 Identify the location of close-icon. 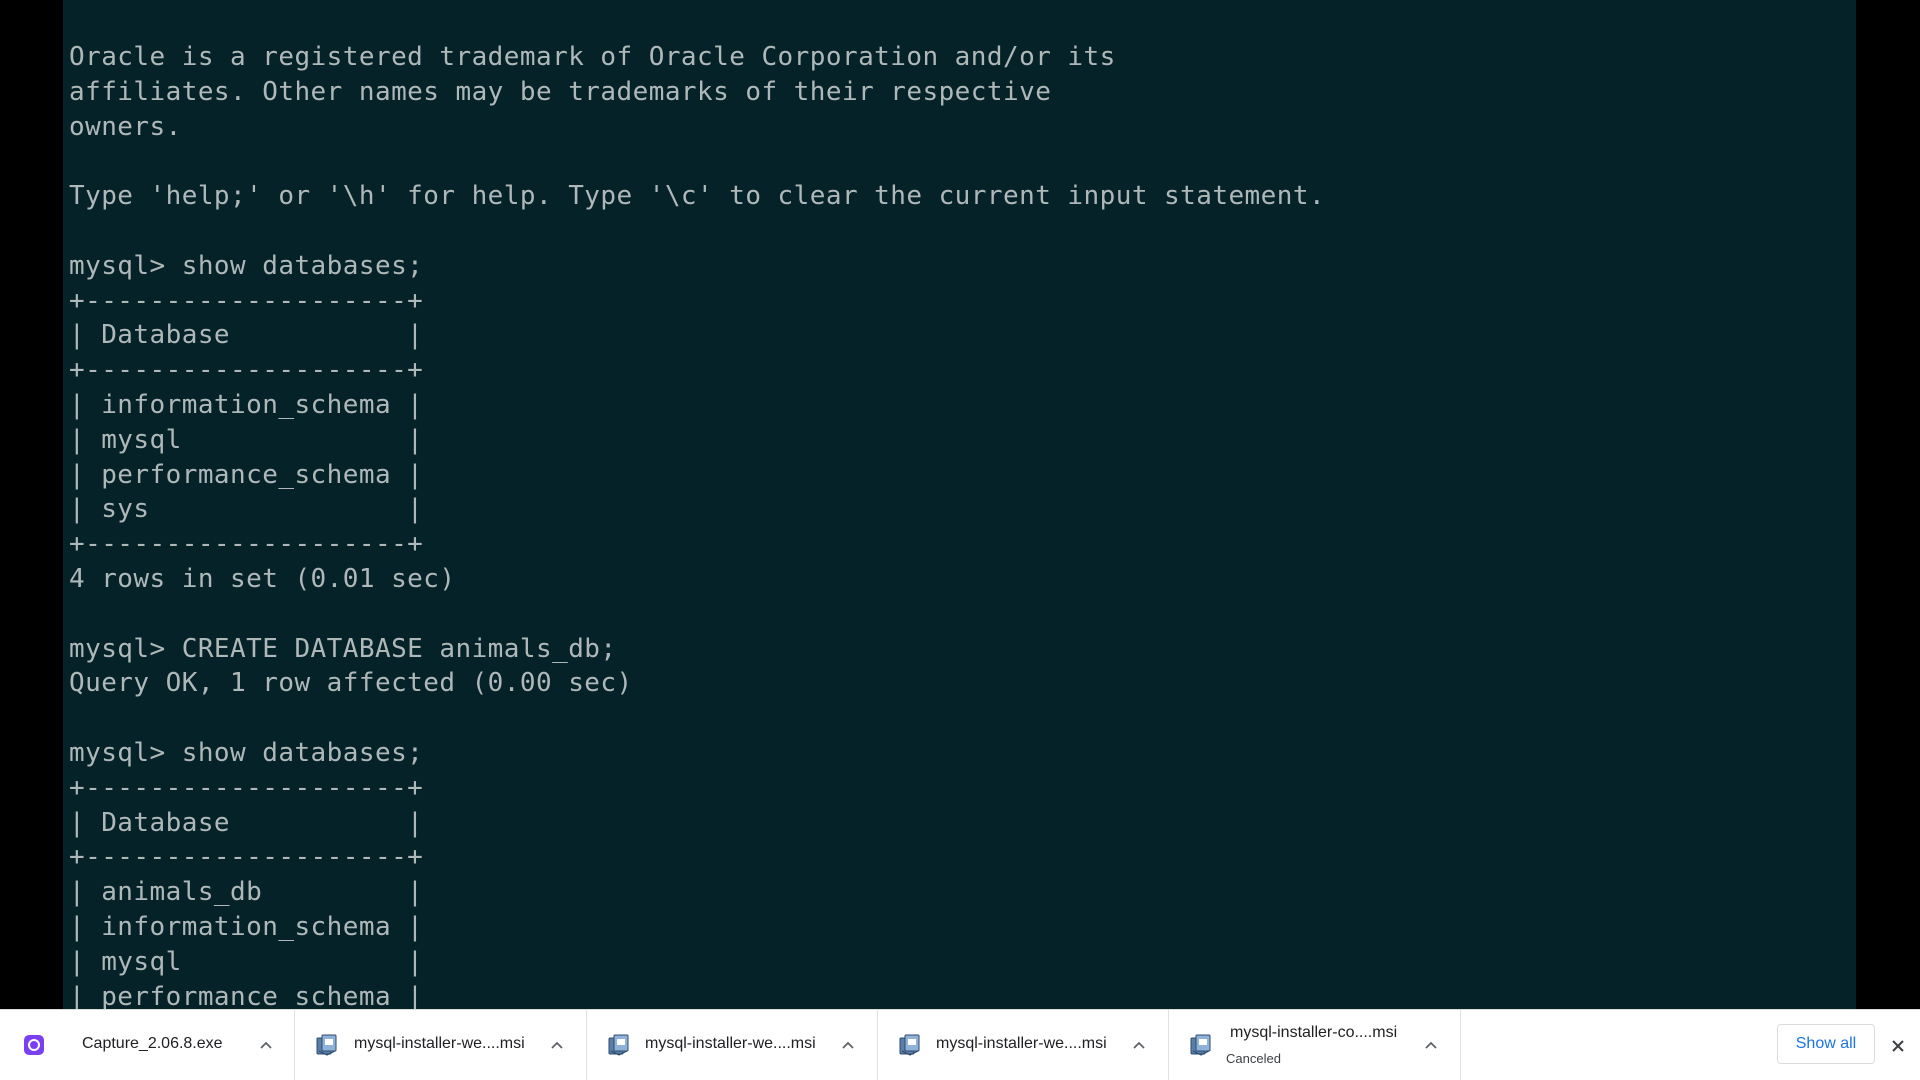
(1898, 1046).